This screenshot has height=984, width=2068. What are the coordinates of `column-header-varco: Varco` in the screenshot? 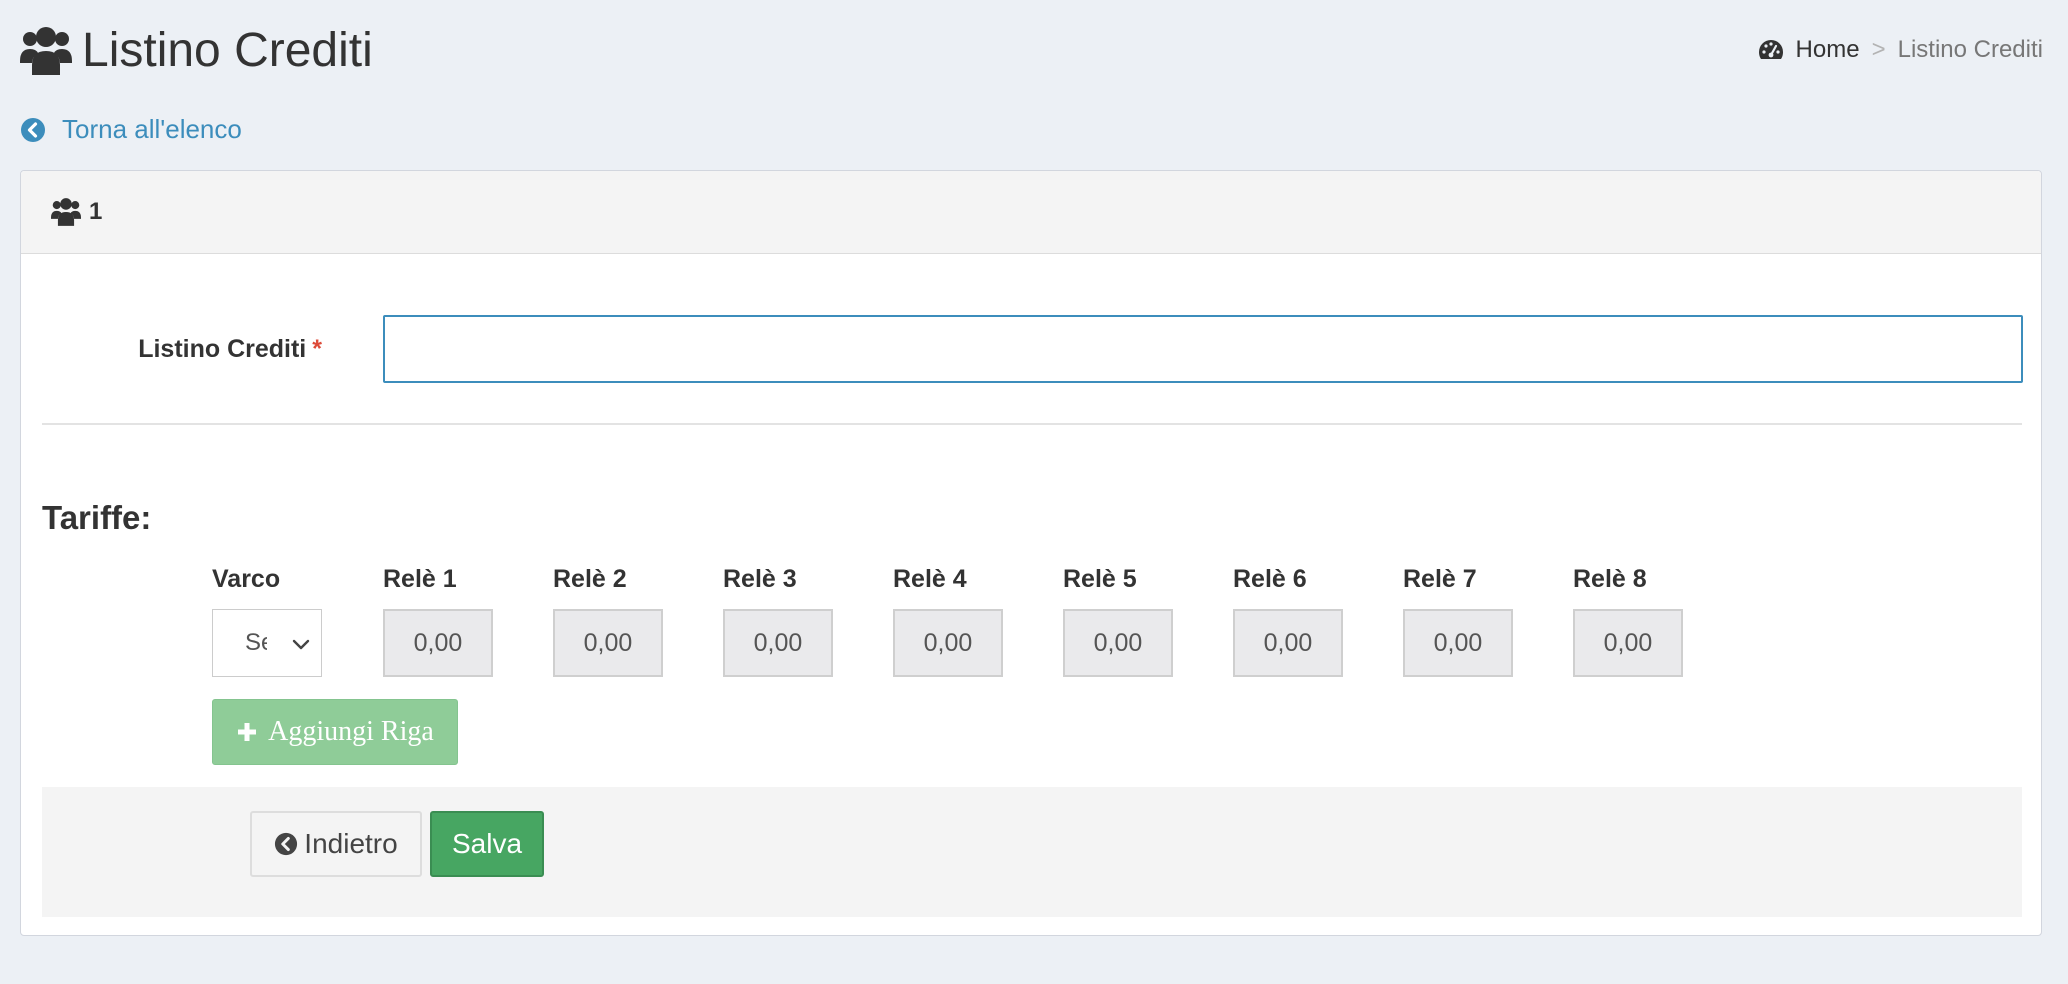 It's located at (246, 579).